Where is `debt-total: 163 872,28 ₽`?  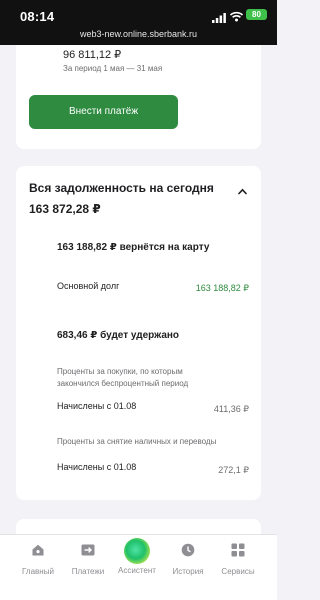 debt-total: 163 872,28 ₽ is located at coordinates (65, 209).